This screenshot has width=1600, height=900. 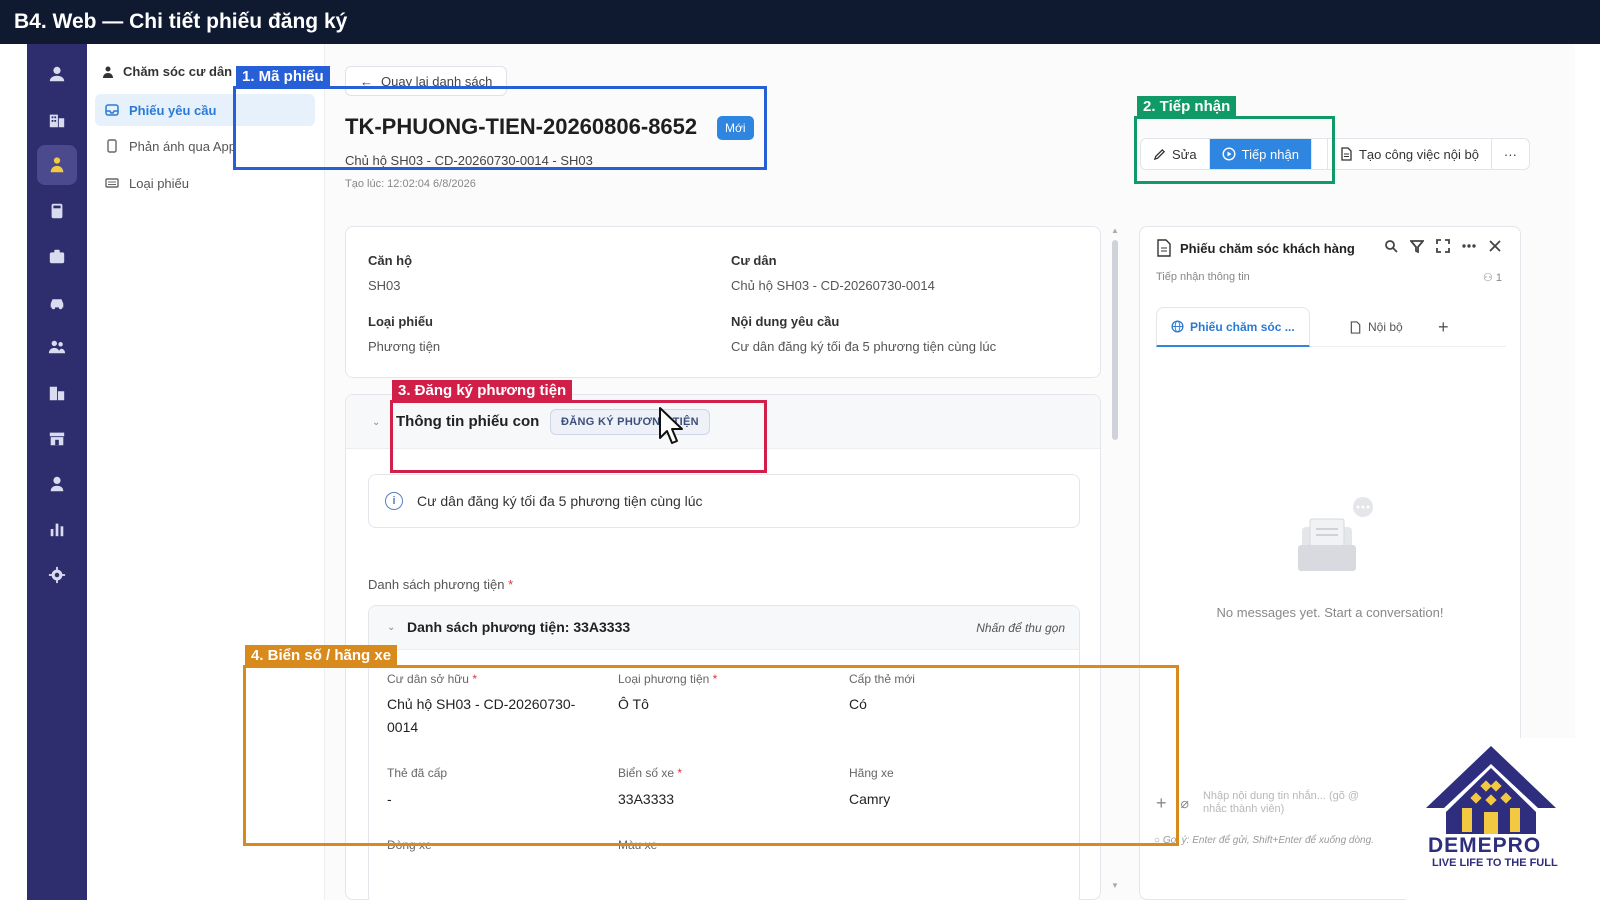 I want to click on annotation-label-vehicle-registration: 3. Đăng ký phương tiện, so click(x=482, y=390).